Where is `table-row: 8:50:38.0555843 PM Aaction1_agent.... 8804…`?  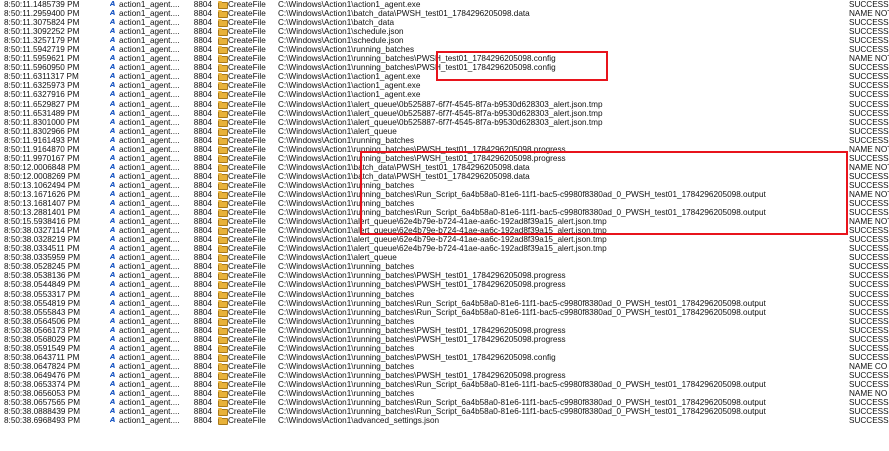
table-row: 8:50:38.0555843 PM Aaction1_agent.... 8804… is located at coordinates (444, 312).